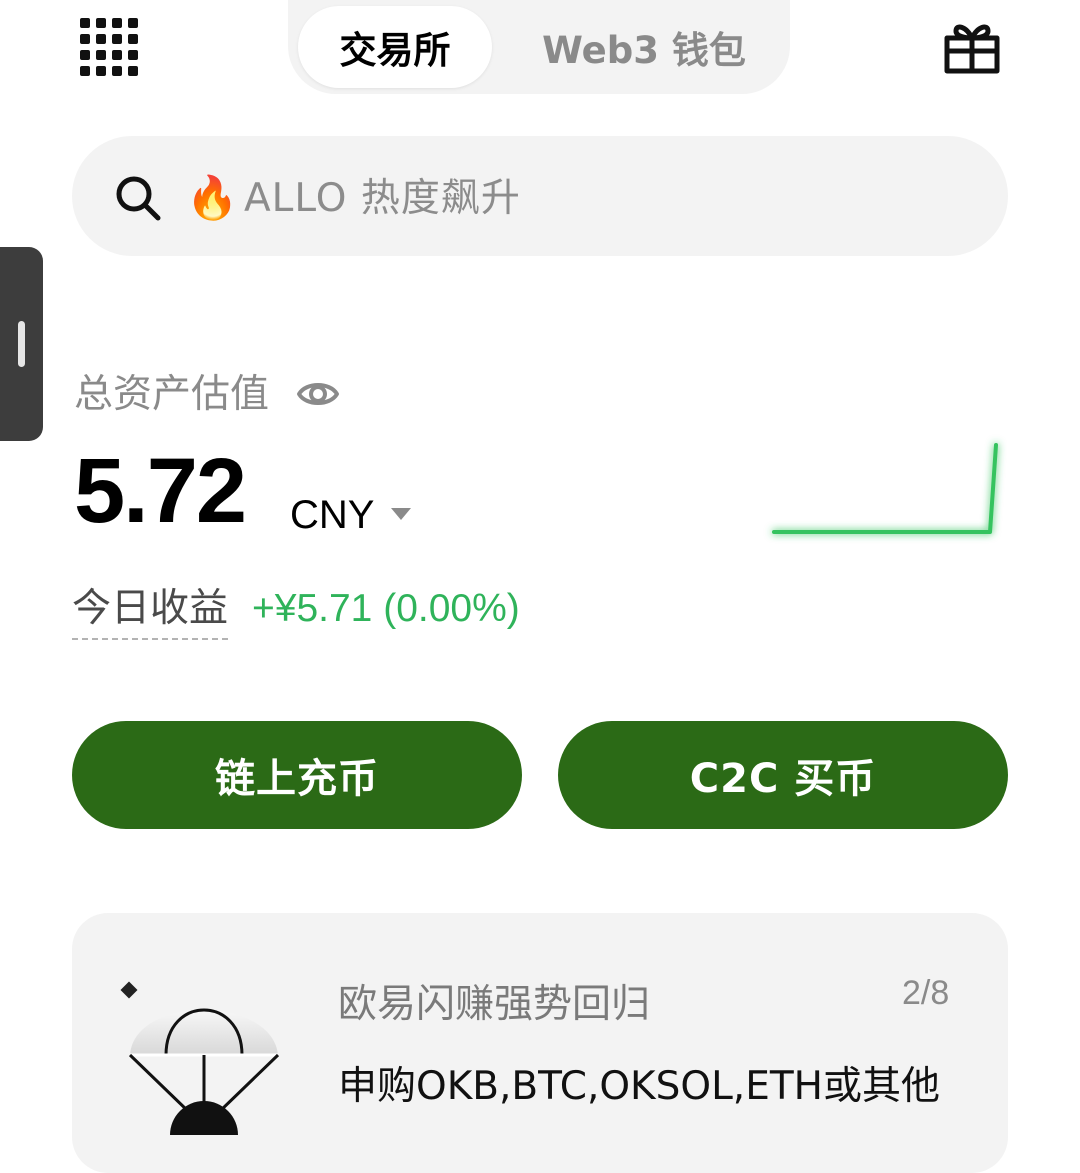 The width and height of the screenshot is (1080, 1173). Describe the element at coordinates (212, 197) in the screenshot. I see `fire-icon: 🔥` at that location.